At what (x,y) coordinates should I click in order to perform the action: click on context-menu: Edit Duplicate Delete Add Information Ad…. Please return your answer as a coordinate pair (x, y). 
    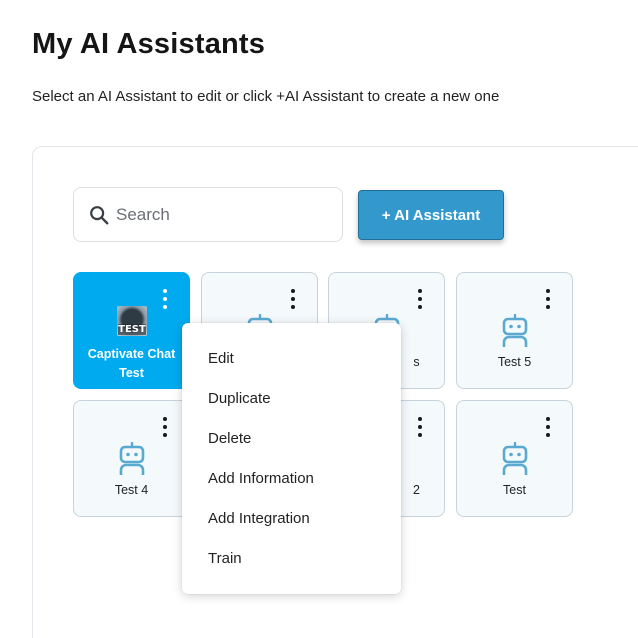
    Looking at the image, I should click on (291, 458).